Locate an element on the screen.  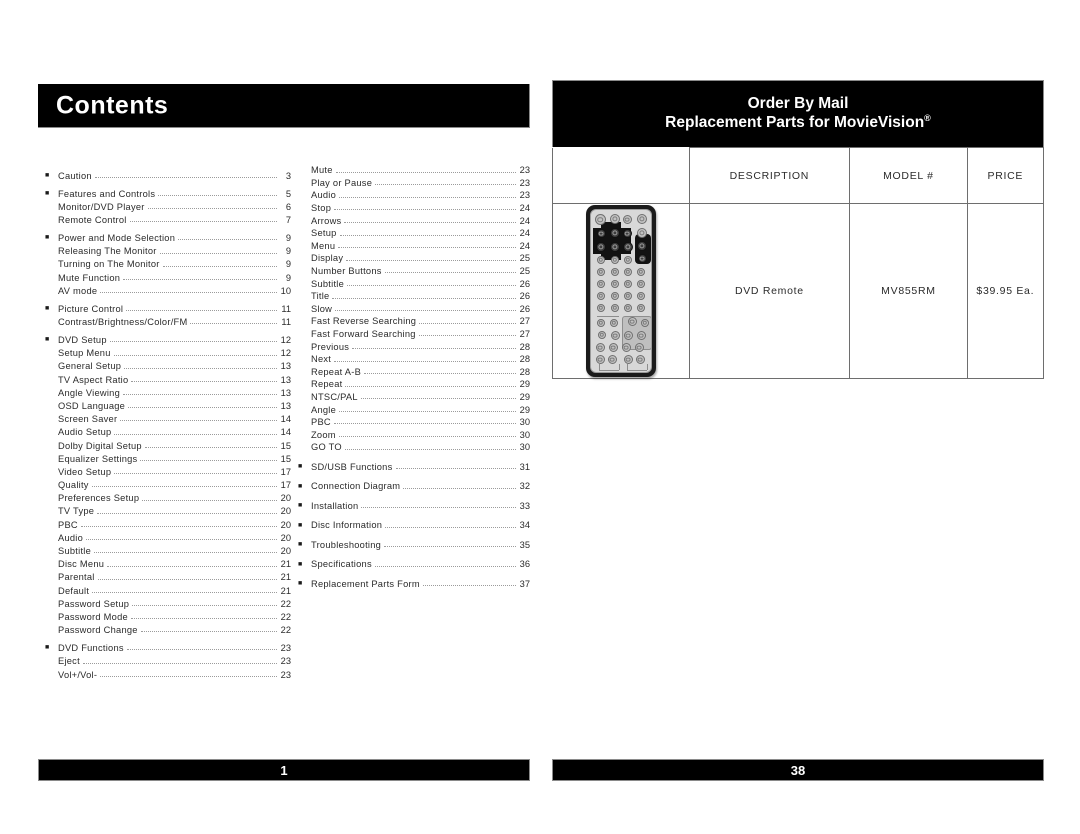
toc-entry: ■Password Setup 22 is located at coordinates (168, 602).